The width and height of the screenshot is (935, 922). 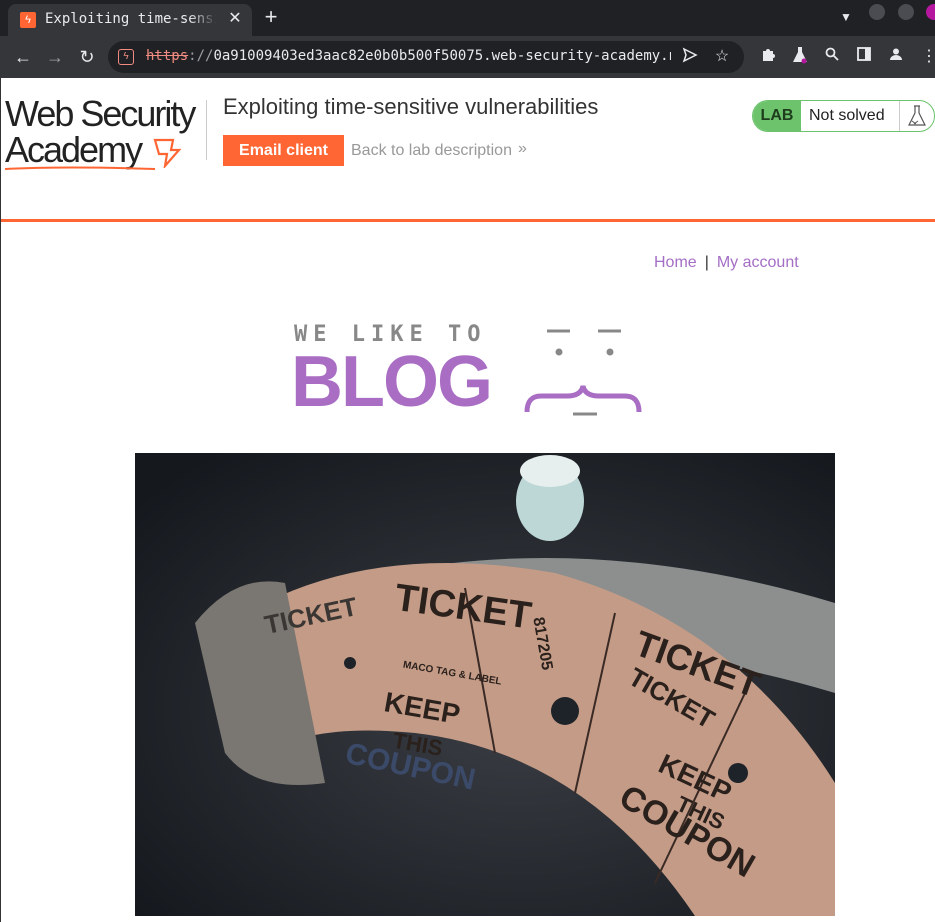 I want to click on flask-extension-icon, so click(x=800, y=57).